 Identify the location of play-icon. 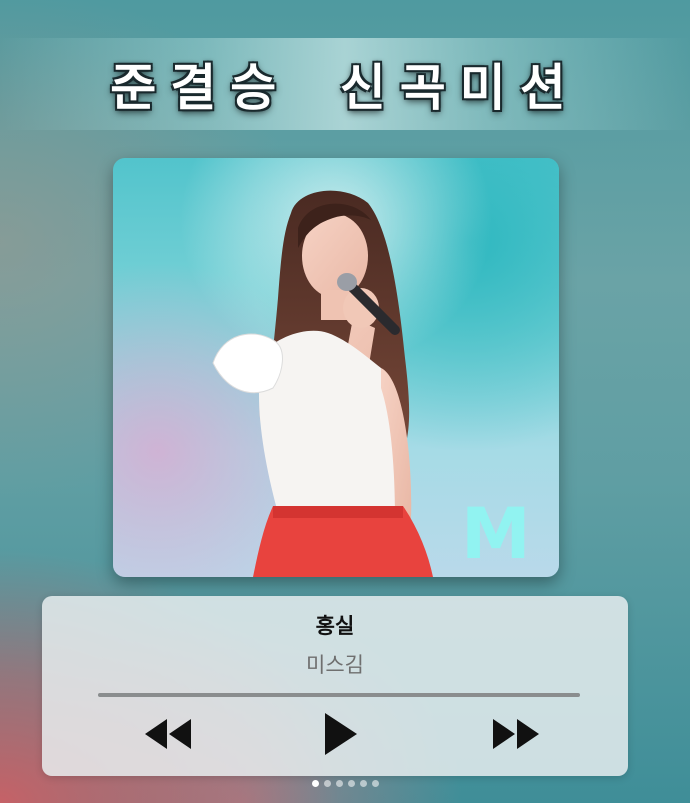
(341, 734).